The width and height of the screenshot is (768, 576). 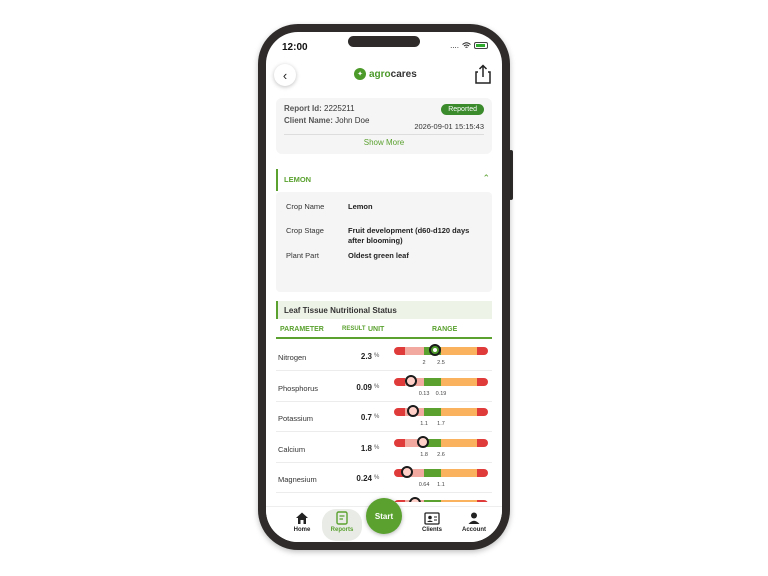 What do you see at coordinates (364, 478) in the screenshot?
I see `result-value: 0.24` at bounding box center [364, 478].